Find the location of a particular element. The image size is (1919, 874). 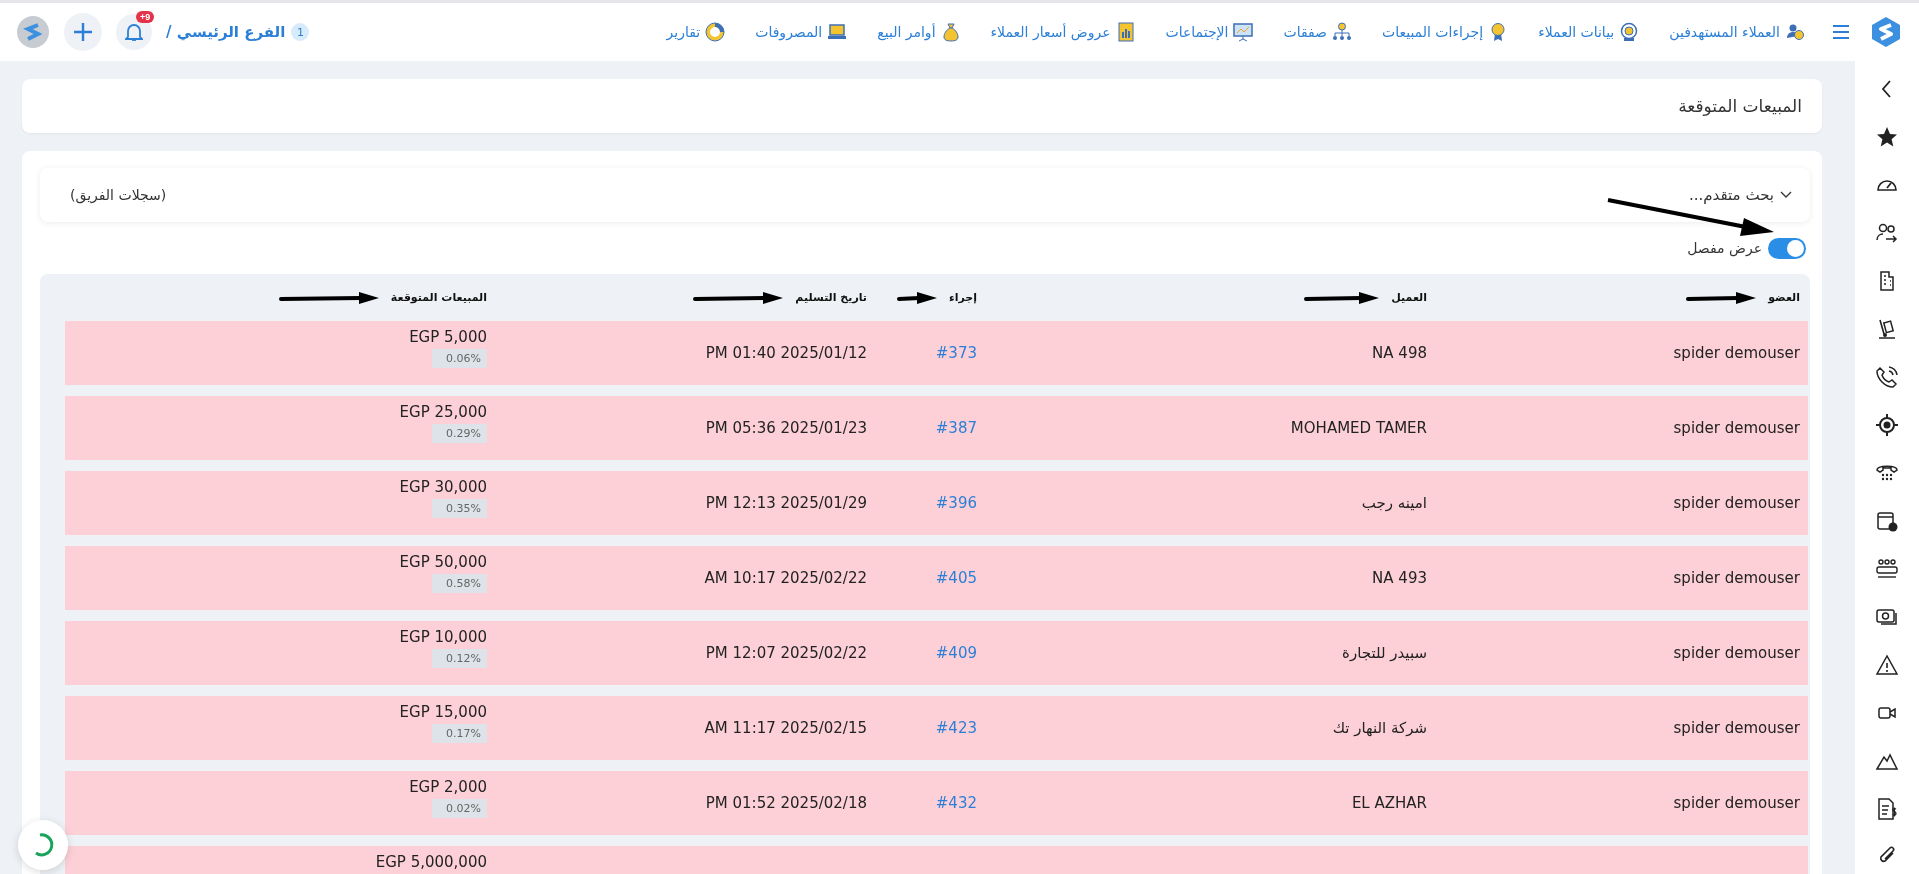

percentage-tag: 0.12% is located at coordinates (459, 658).